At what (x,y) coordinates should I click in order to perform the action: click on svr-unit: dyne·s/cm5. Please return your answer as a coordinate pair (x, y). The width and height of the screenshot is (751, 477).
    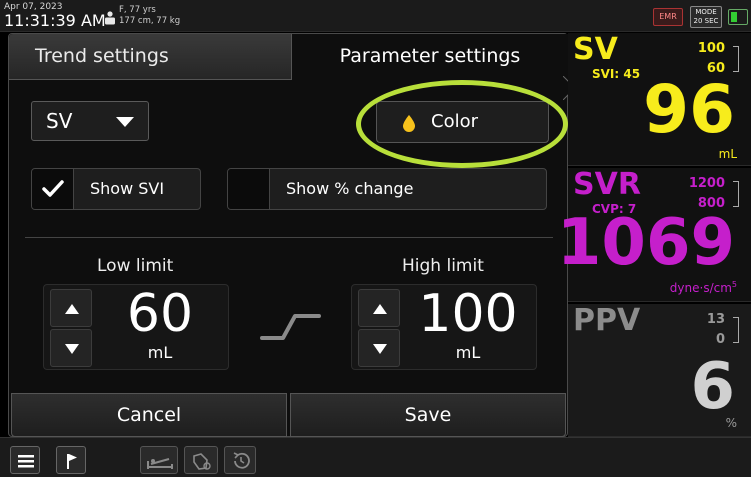
    Looking at the image, I should click on (703, 287).